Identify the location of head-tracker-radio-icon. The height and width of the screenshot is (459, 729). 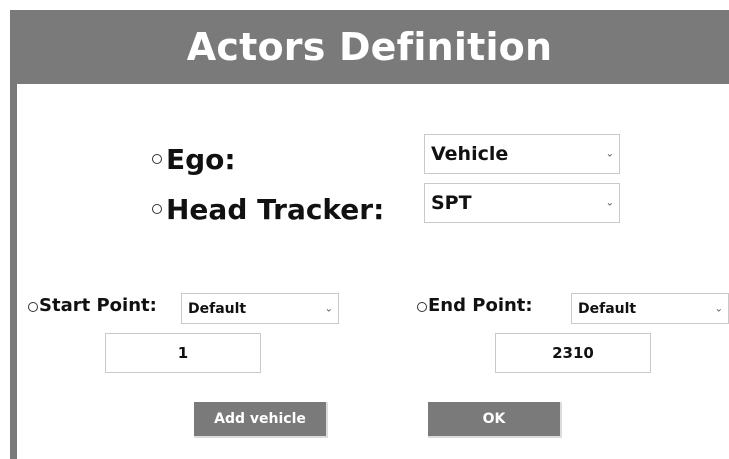
(157, 209).